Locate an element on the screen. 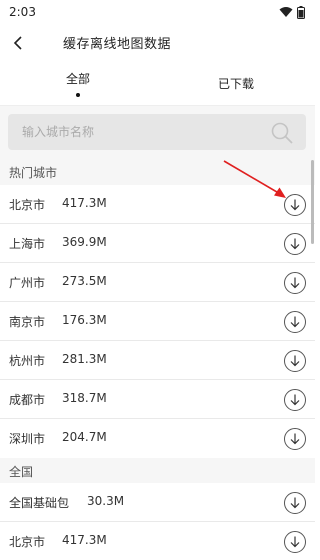 This screenshot has width=320, height=560. list-item: 深圳市 204.7M is located at coordinates (157, 438).